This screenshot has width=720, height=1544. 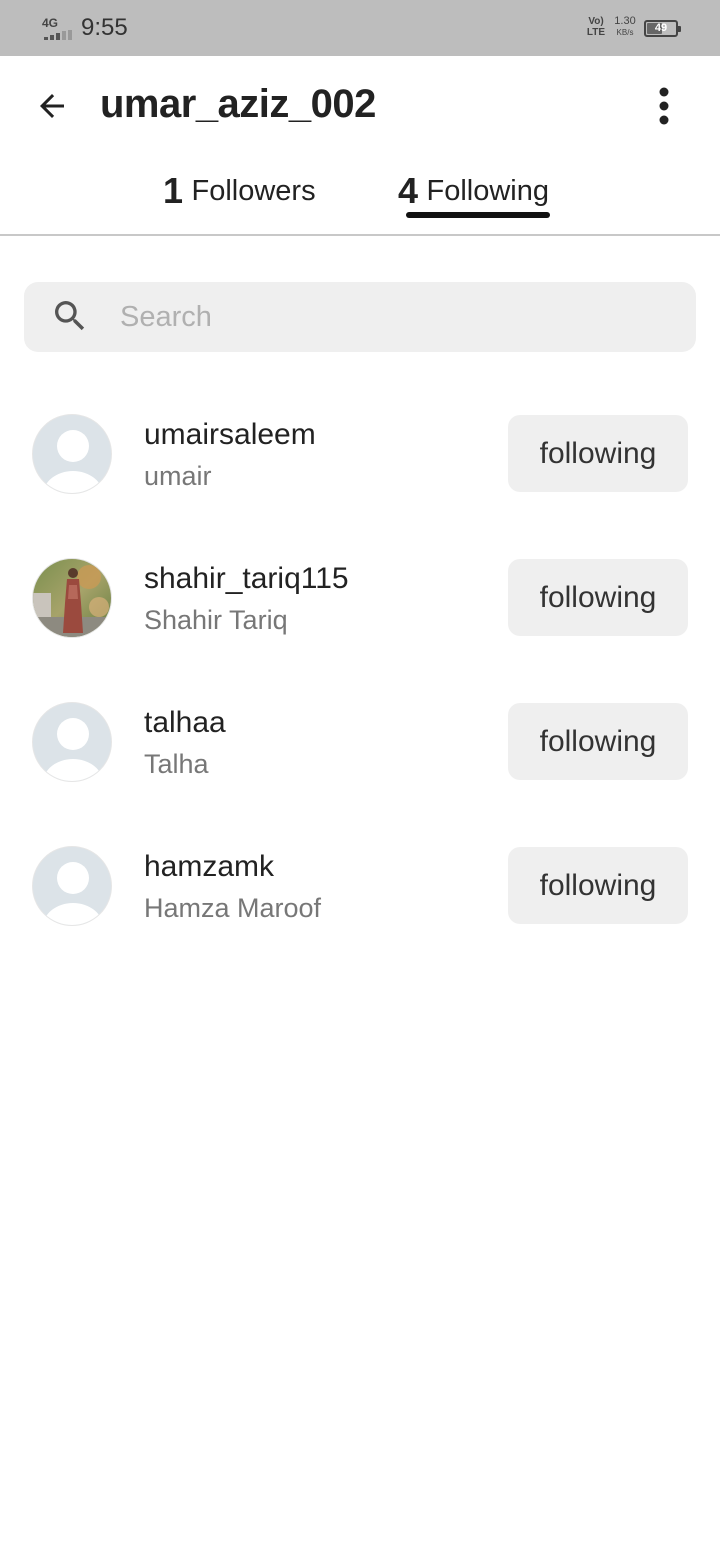 What do you see at coordinates (400, 317) in the screenshot?
I see `search-input` at bounding box center [400, 317].